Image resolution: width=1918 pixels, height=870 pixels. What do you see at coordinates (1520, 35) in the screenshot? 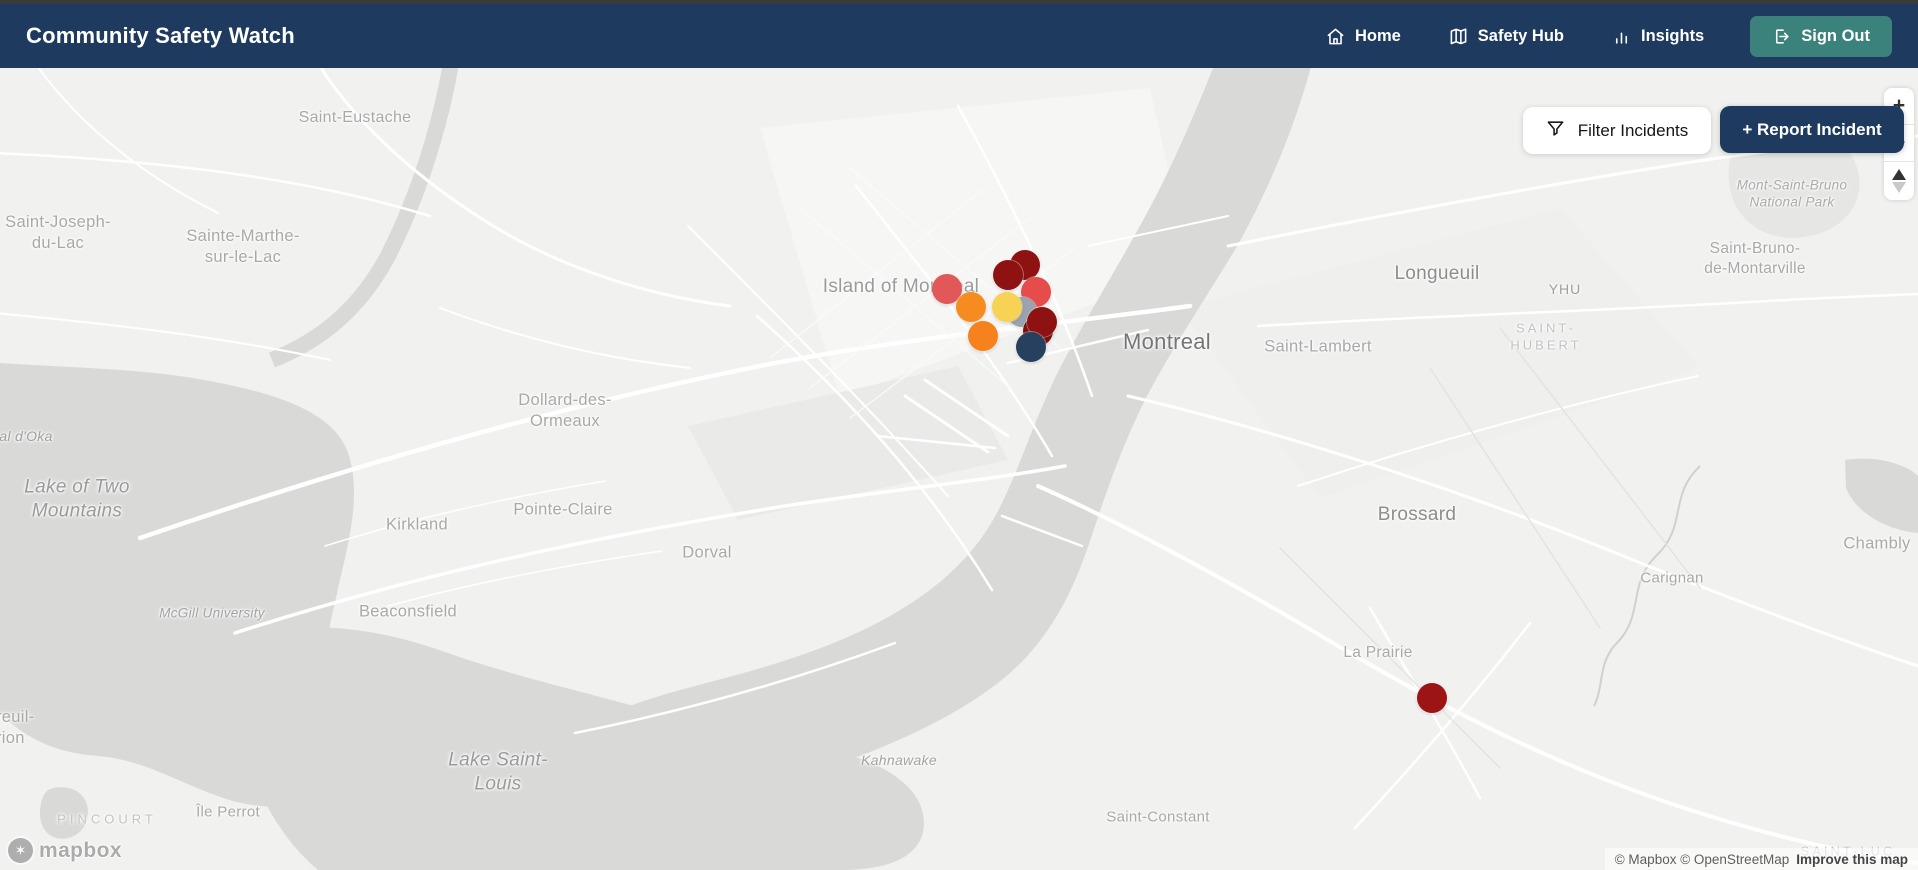
I see `nav-item-label: Safety Hub` at bounding box center [1520, 35].